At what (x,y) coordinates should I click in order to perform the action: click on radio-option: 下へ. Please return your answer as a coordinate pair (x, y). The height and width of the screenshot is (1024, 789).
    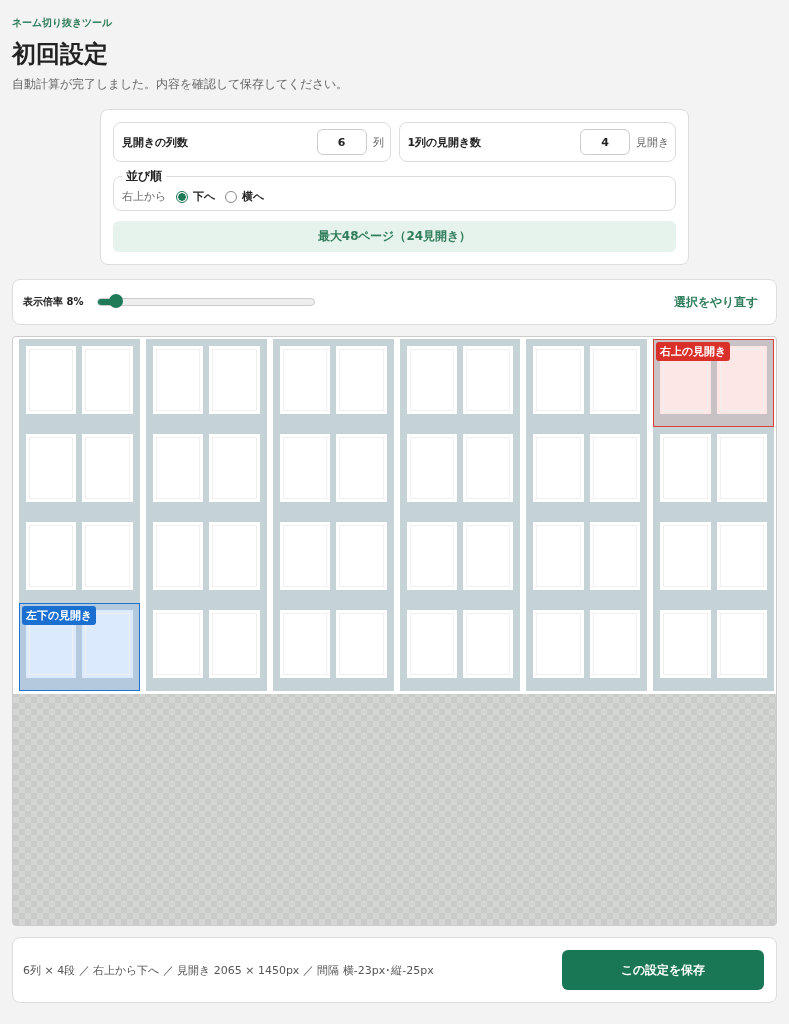
    Looking at the image, I should click on (195, 196).